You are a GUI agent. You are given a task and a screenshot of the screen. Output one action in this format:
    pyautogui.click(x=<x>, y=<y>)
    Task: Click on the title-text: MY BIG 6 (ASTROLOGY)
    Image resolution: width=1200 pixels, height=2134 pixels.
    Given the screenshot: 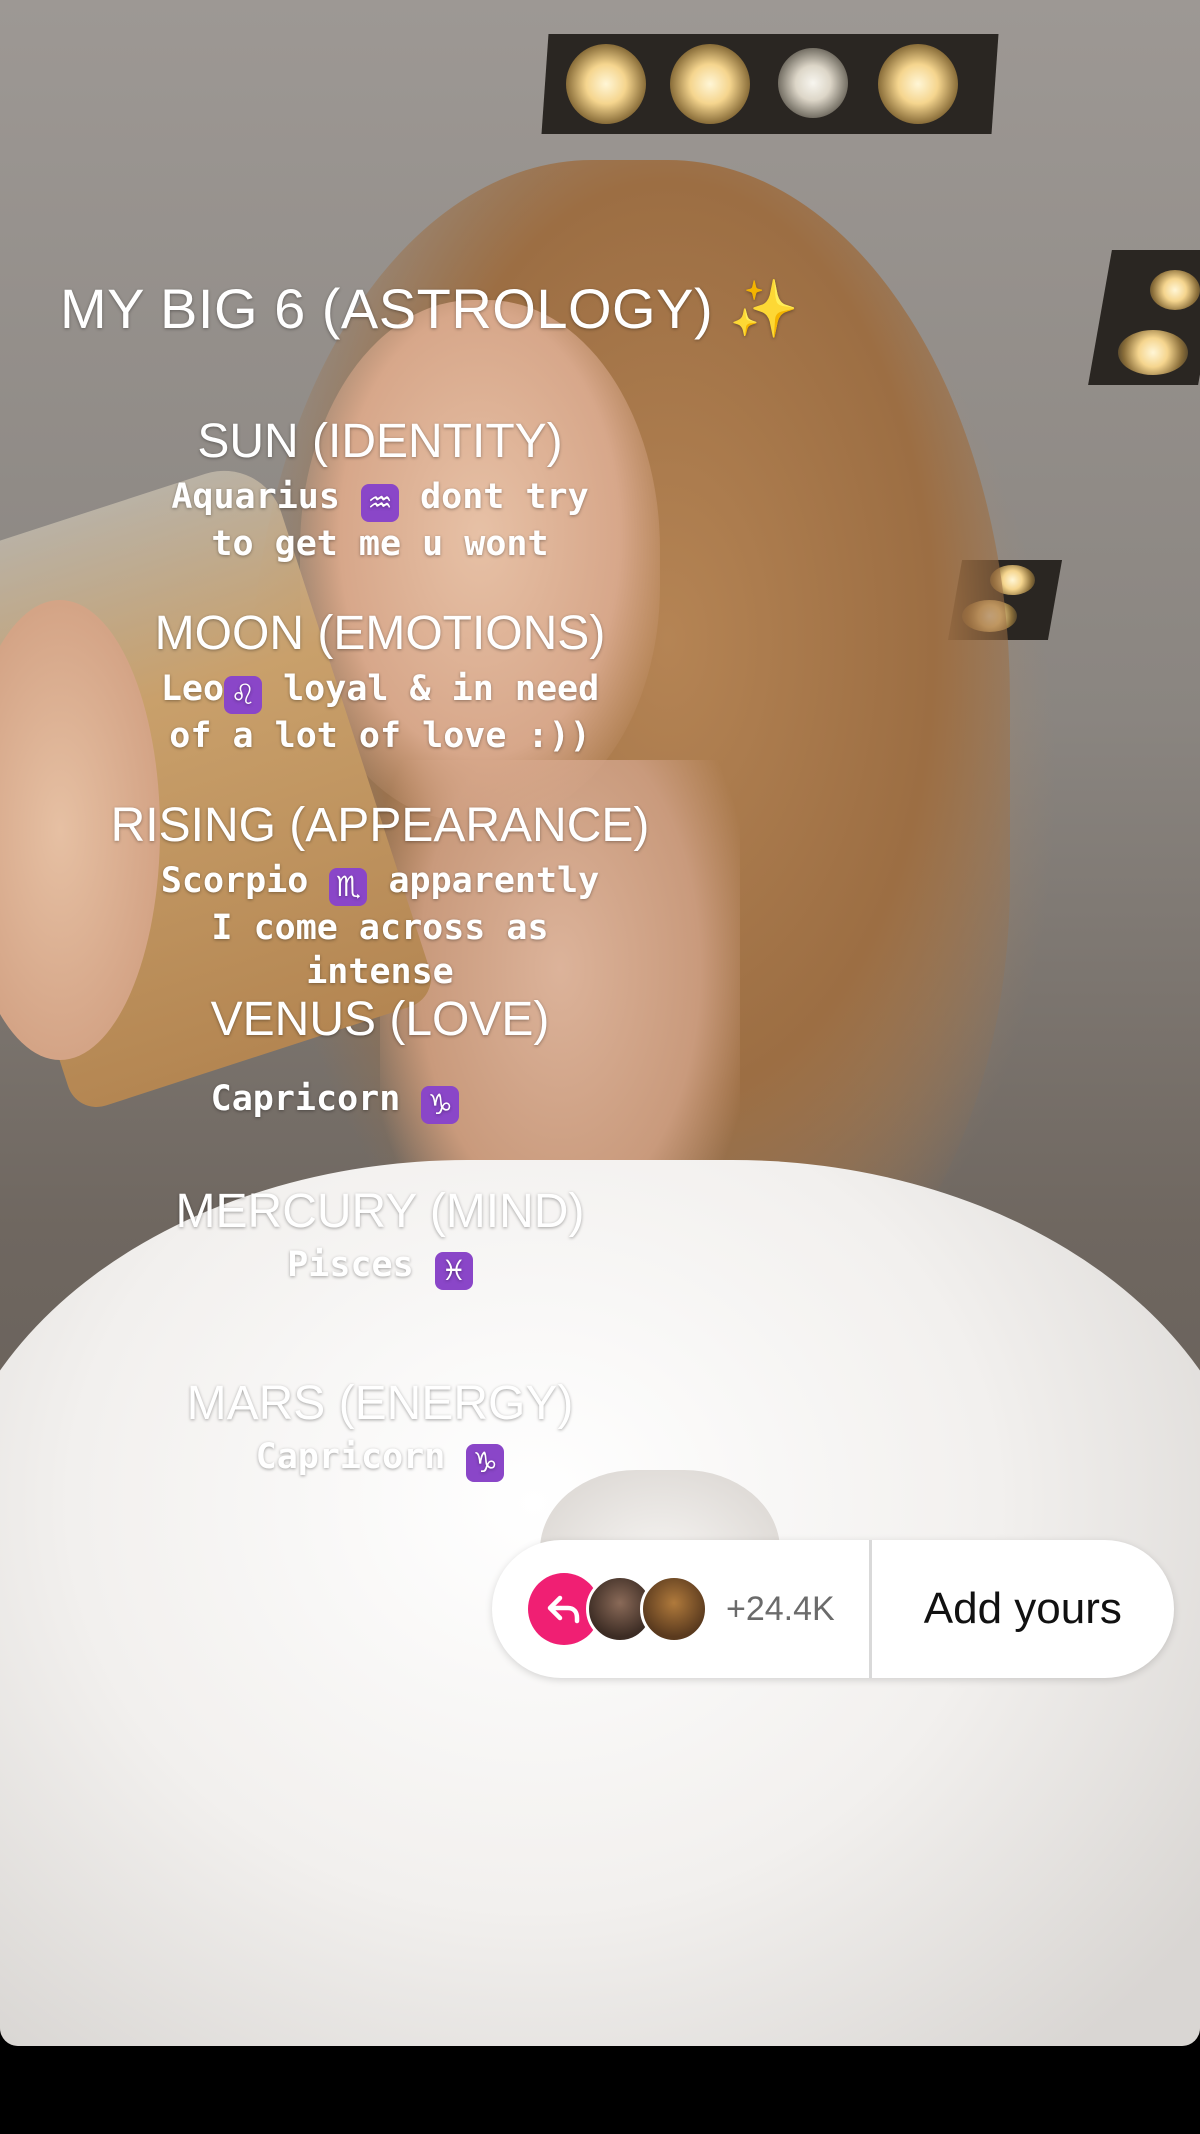 What is the action you would take?
    pyautogui.click(x=387, y=308)
    